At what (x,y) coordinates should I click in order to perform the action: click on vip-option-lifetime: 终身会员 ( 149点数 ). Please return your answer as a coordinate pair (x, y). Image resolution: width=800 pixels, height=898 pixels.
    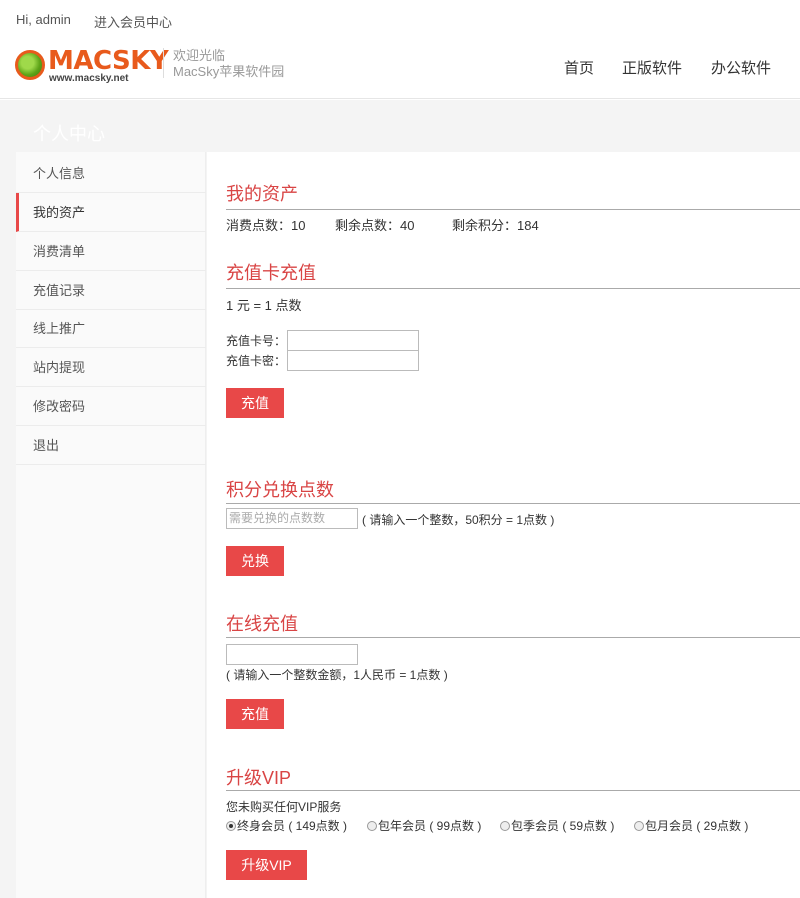
    Looking at the image, I should click on (286, 825).